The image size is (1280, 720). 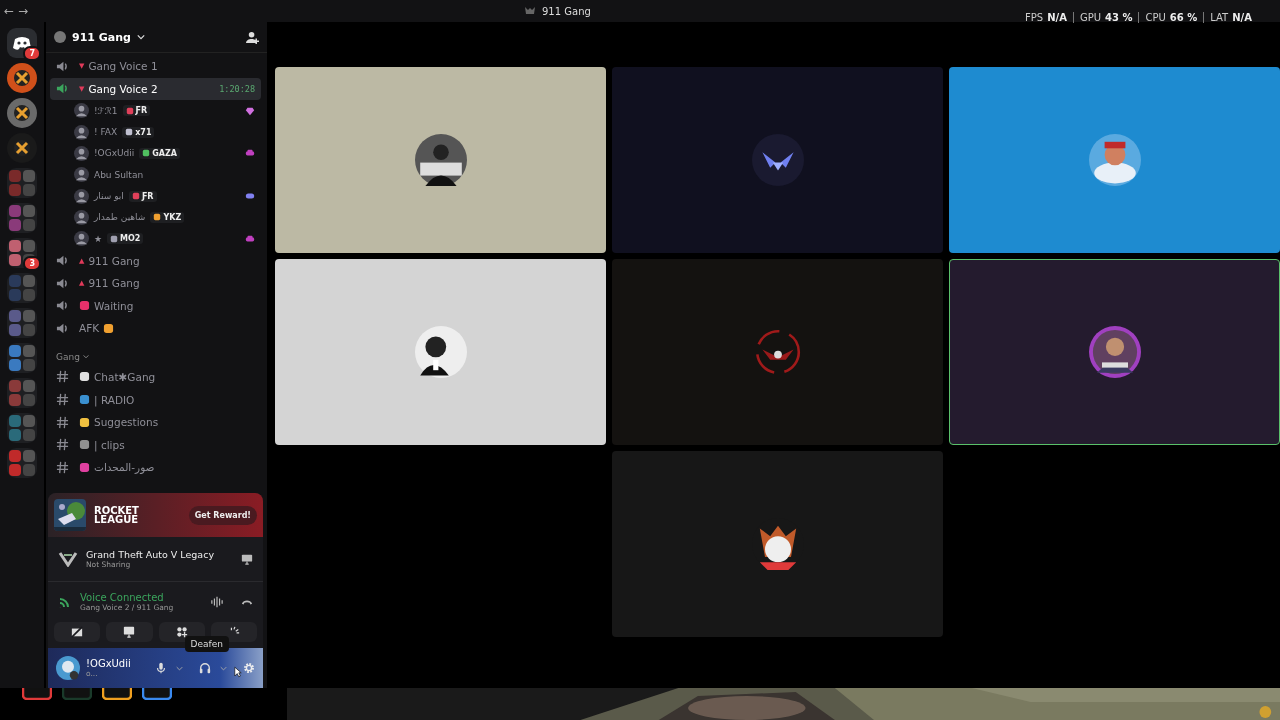 What do you see at coordinates (120, 217) in the screenshot?
I see `user-name: شاهين طمدار` at bounding box center [120, 217].